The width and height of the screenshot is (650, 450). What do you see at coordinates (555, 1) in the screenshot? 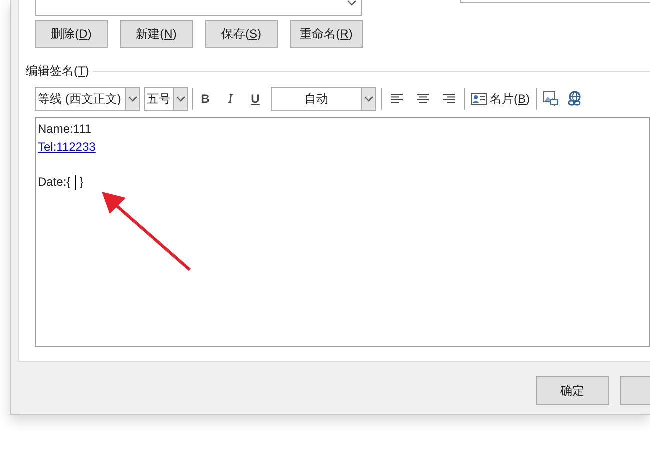
I see `input-field` at bounding box center [555, 1].